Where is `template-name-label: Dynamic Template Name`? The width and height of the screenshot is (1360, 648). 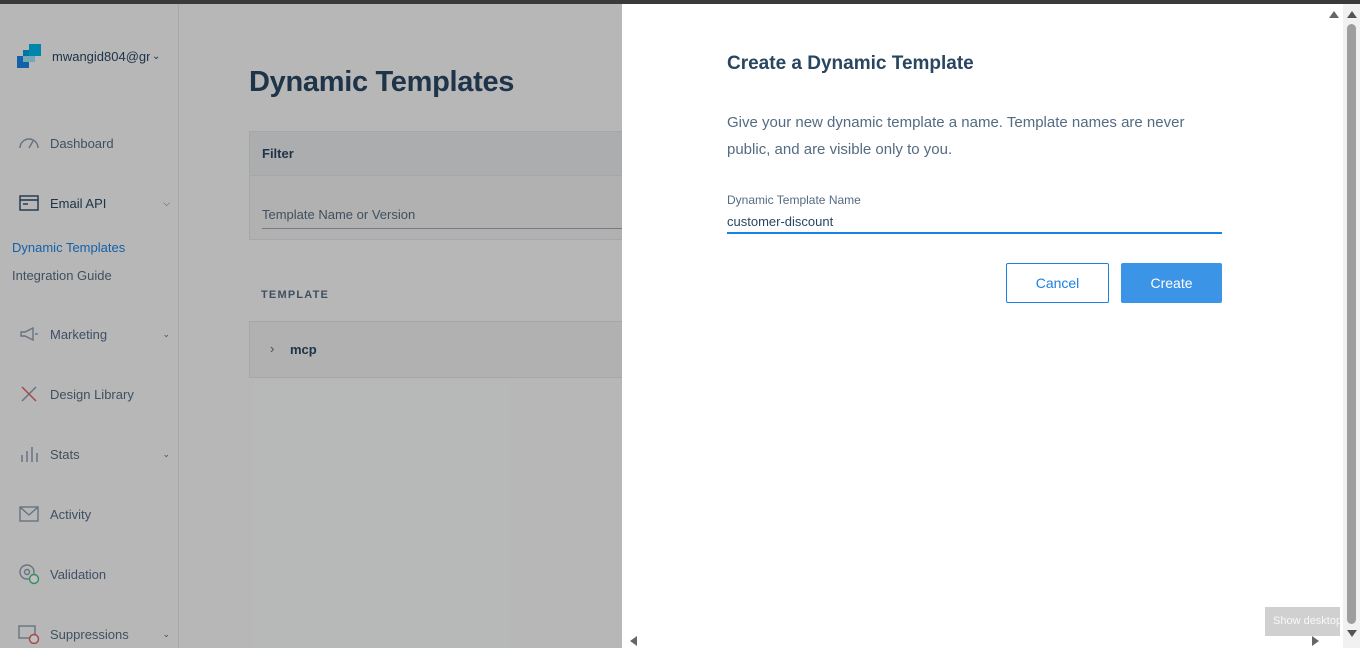
template-name-label: Dynamic Template Name is located at coordinates (794, 200).